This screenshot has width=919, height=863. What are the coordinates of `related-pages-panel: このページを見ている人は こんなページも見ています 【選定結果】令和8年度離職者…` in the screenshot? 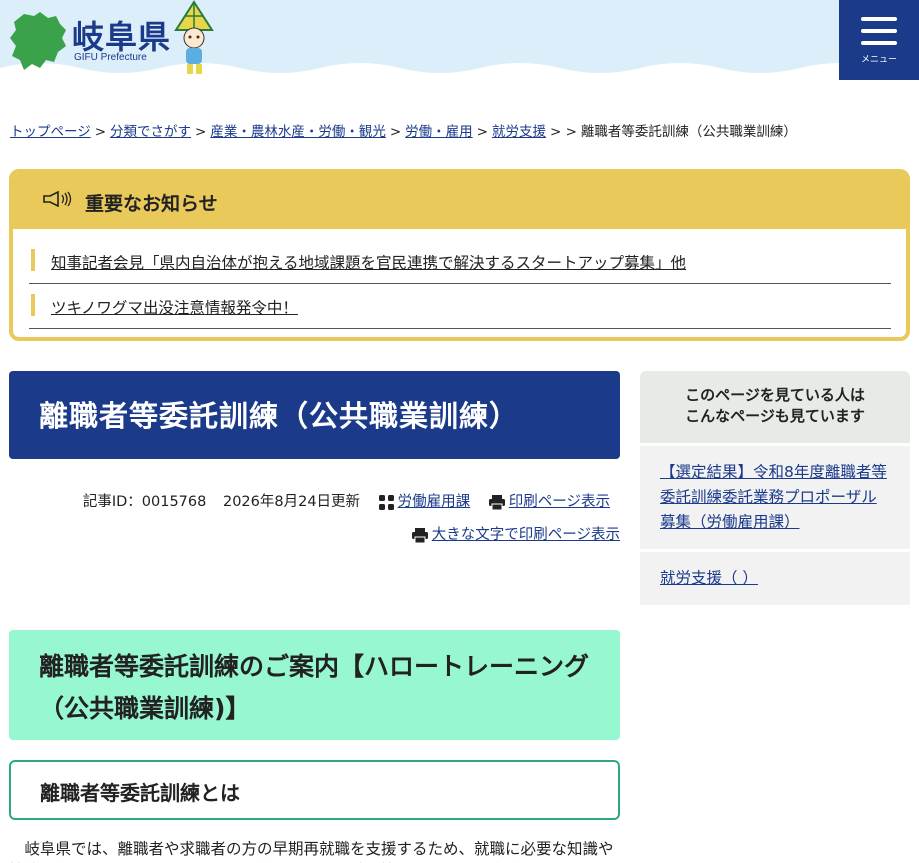 It's located at (775, 488).